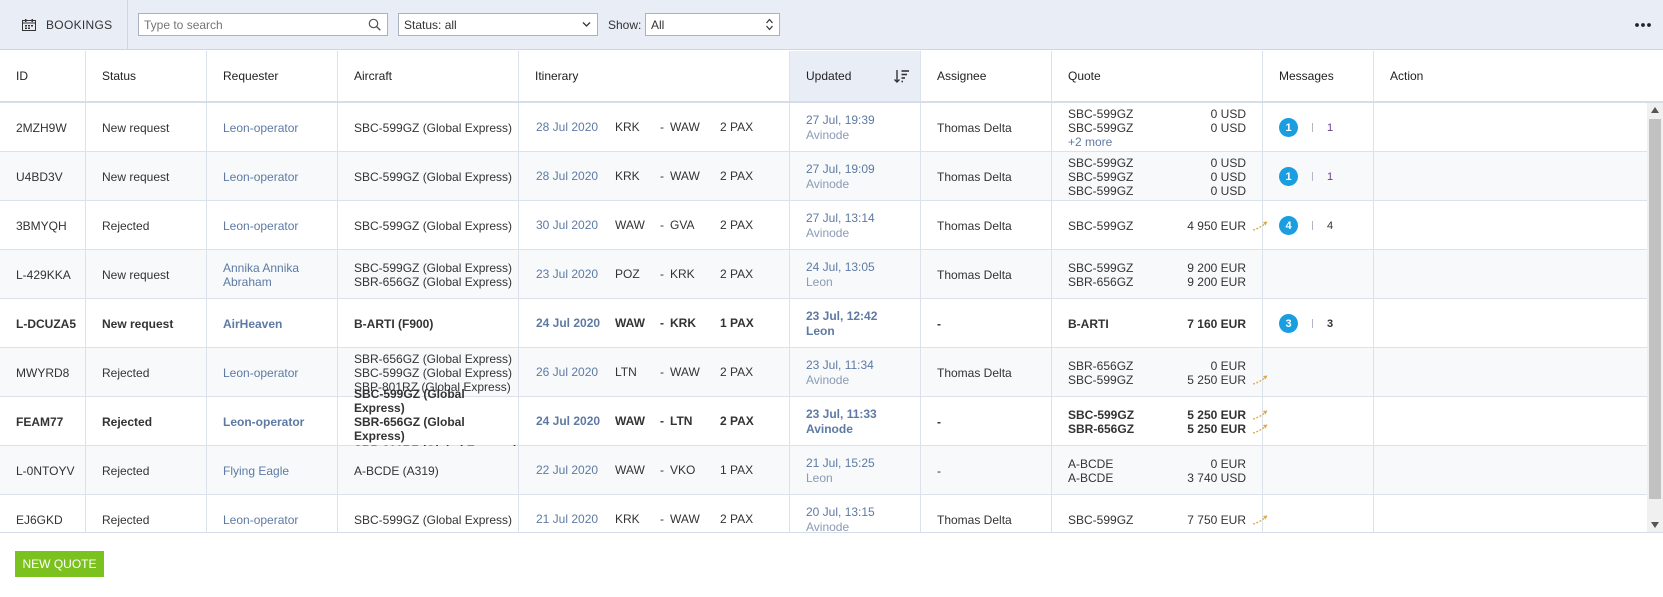  I want to click on itinerary-date: 22 Jul 2020, so click(567, 470).